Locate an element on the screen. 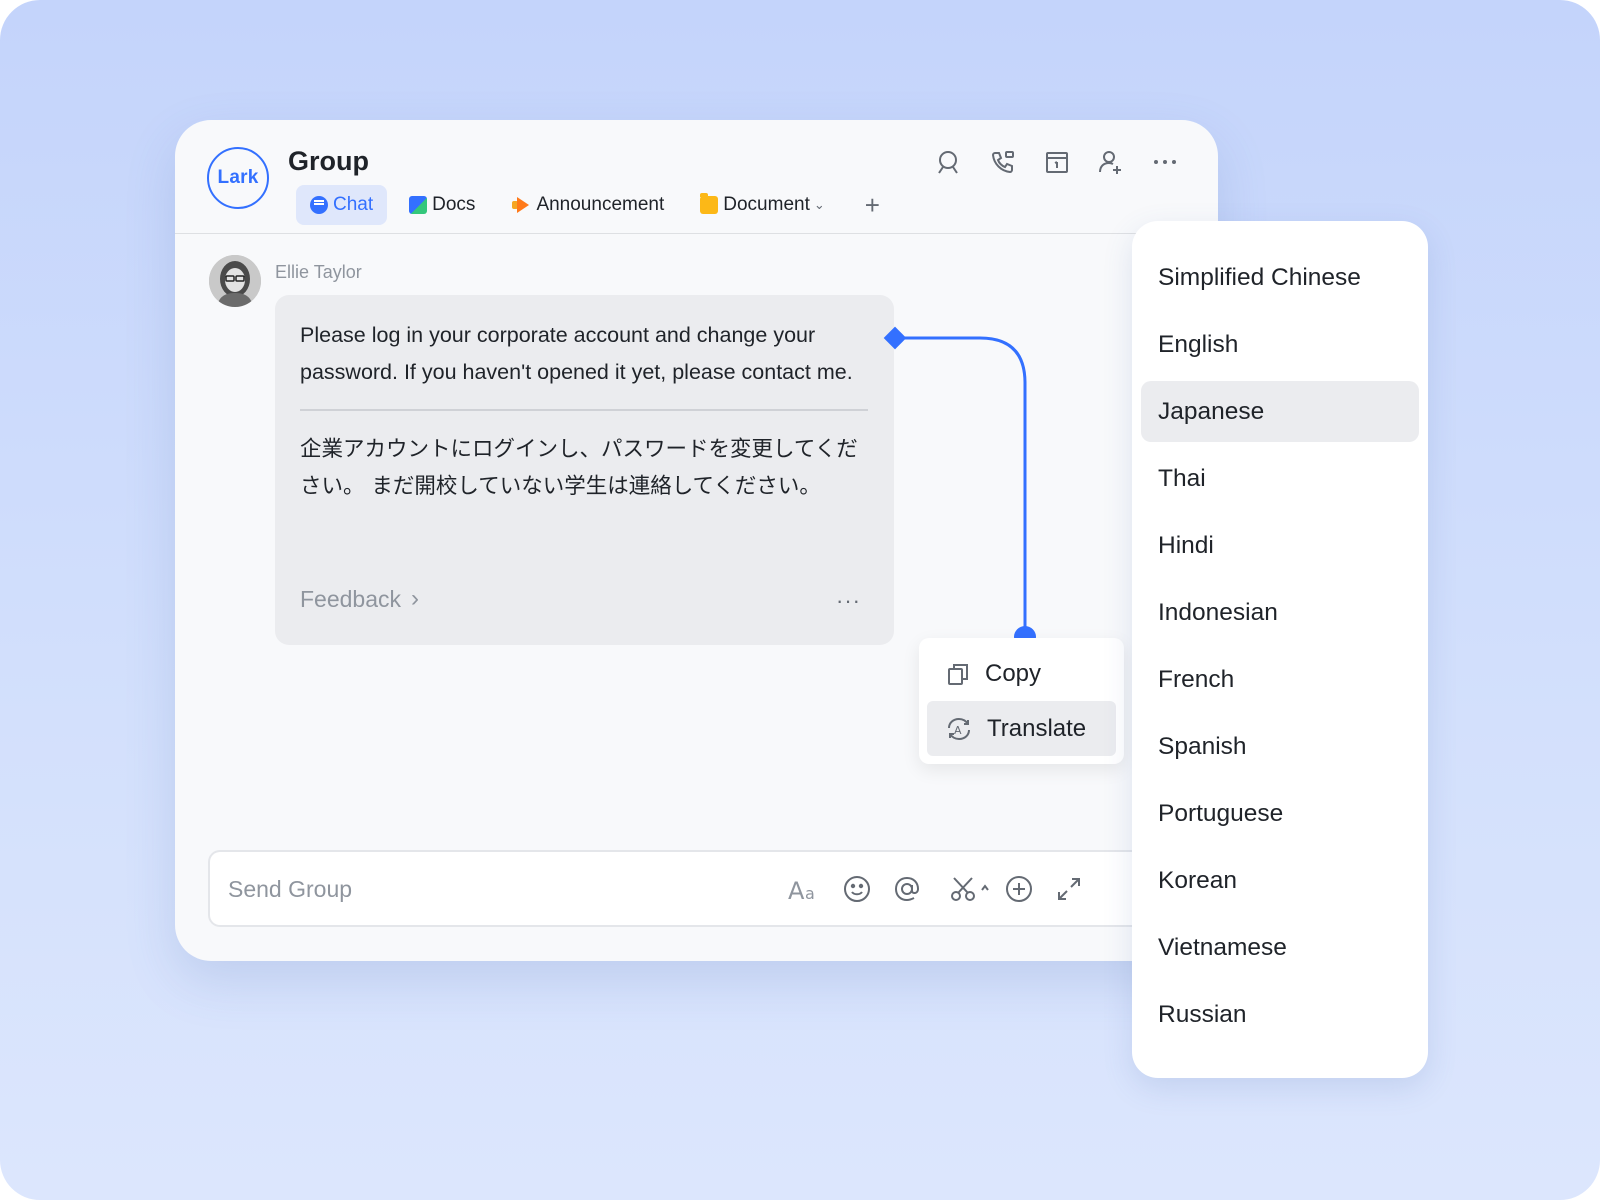 Image resolution: width=1600 pixels, height=1200 pixels. language-option: French is located at coordinates (1280, 679).